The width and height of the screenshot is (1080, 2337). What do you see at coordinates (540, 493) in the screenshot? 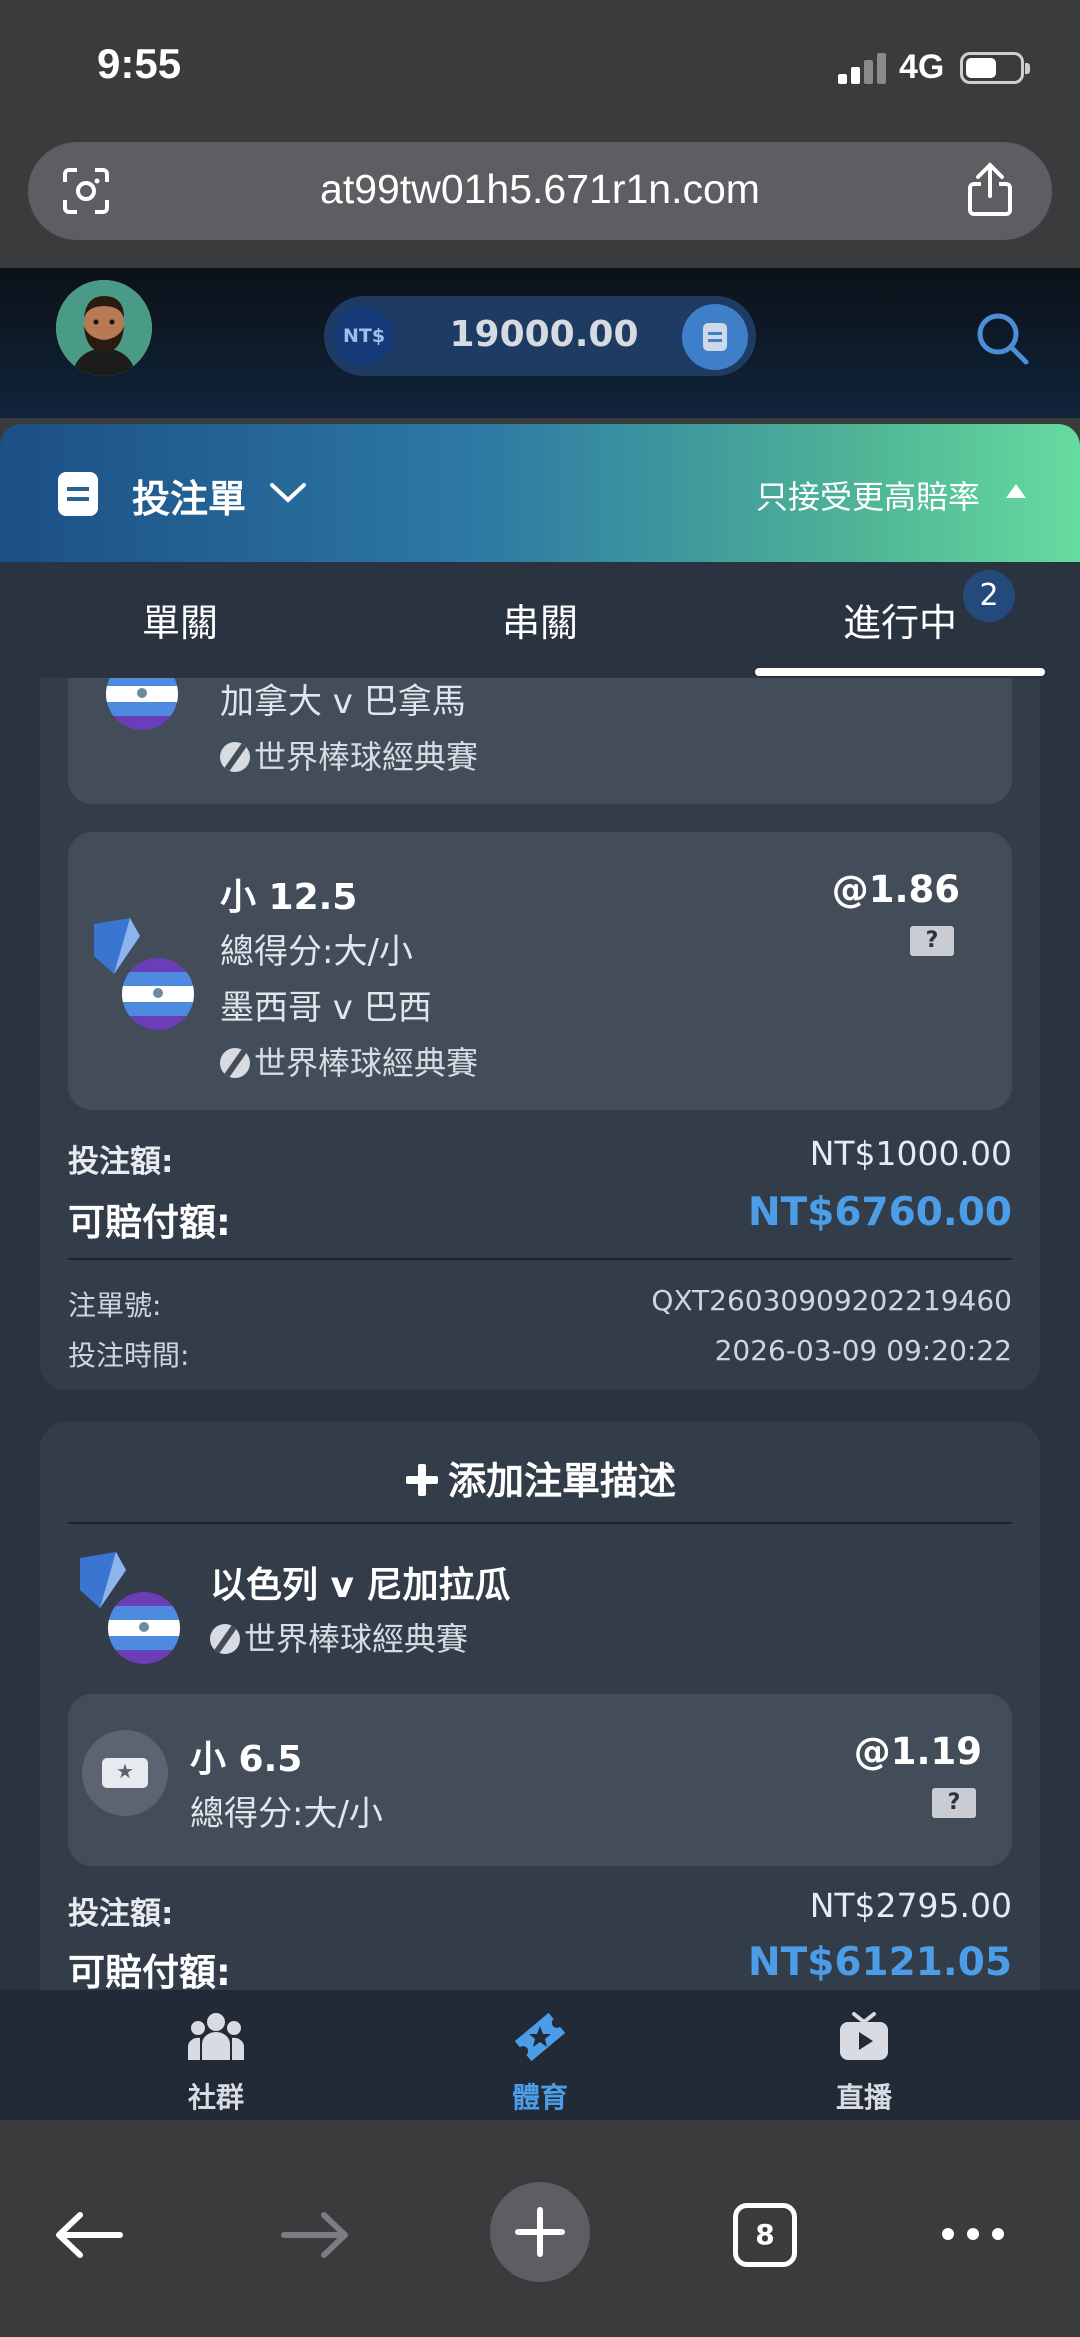
I see `bet-slip-header: 投注單 只接受更高賠率` at bounding box center [540, 493].